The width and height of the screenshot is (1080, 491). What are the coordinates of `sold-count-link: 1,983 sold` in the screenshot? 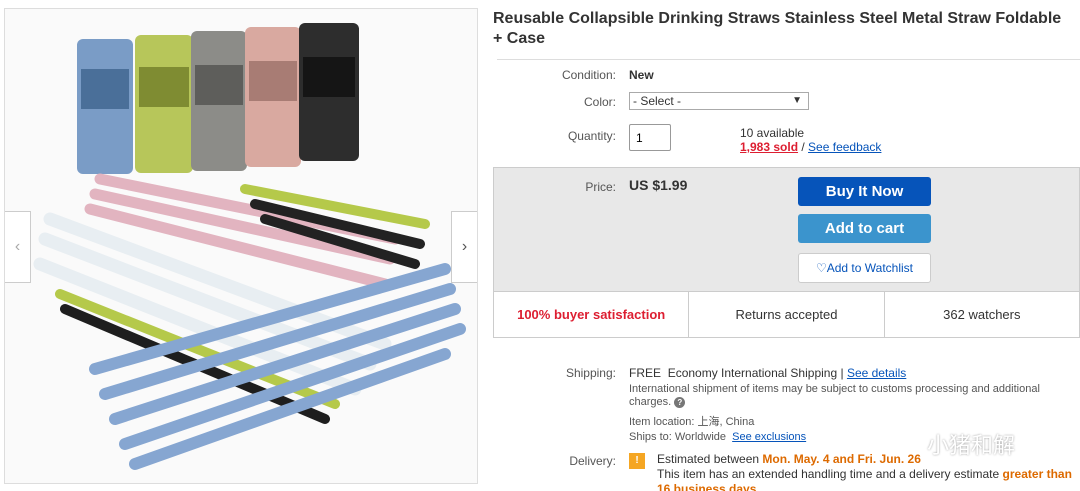 It's located at (769, 147).